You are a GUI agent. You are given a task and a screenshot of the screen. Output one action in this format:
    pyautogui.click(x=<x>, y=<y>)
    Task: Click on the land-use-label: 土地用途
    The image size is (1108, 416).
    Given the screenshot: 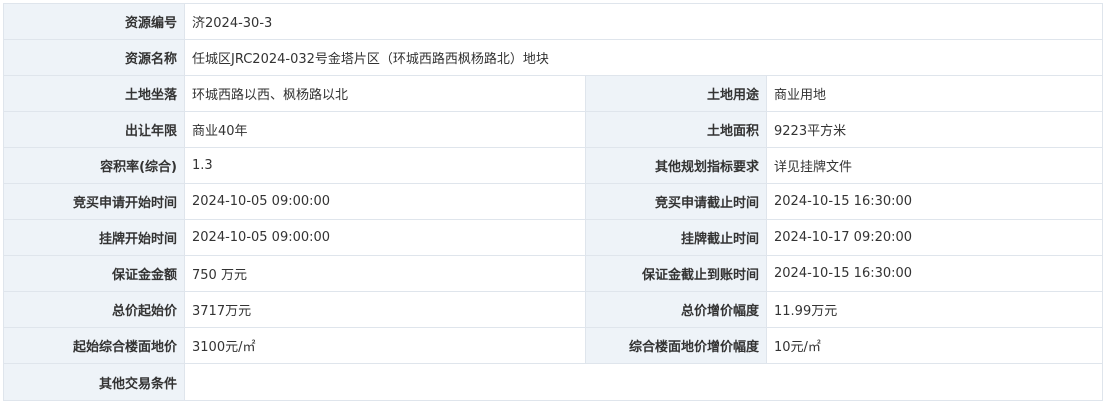 What is the action you would take?
    pyautogui.click(x=676, y=93)
    